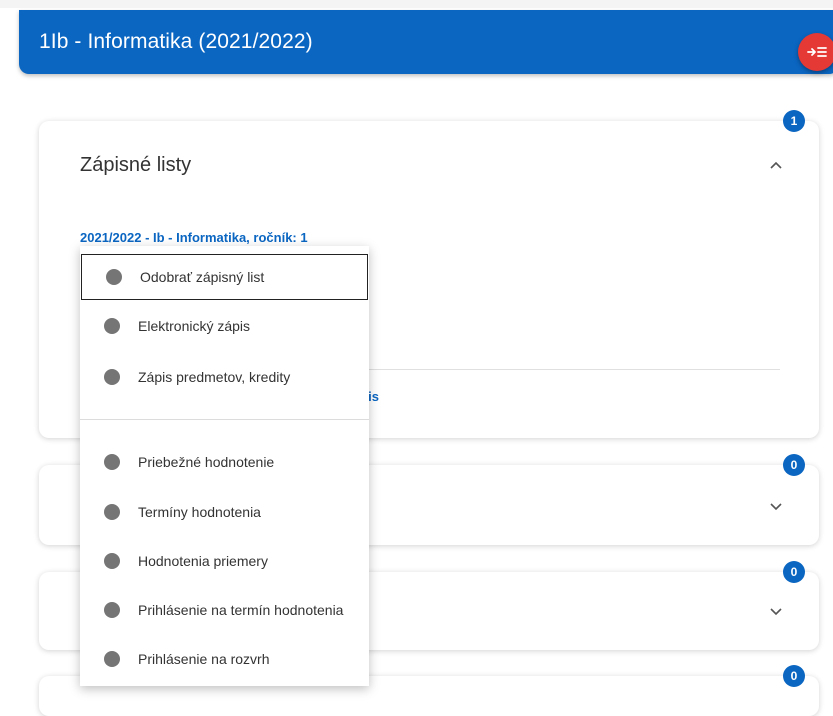  Describe the element at coordinates (136, 165) in the screenshot. I see `card-title: Zápisné listy` at that location.